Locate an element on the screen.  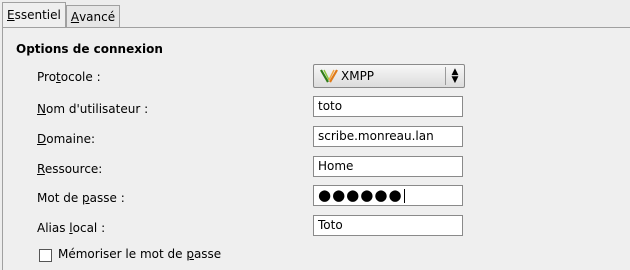
tab-bar: Essentiel Avancé is located at coordinates (61, 14).